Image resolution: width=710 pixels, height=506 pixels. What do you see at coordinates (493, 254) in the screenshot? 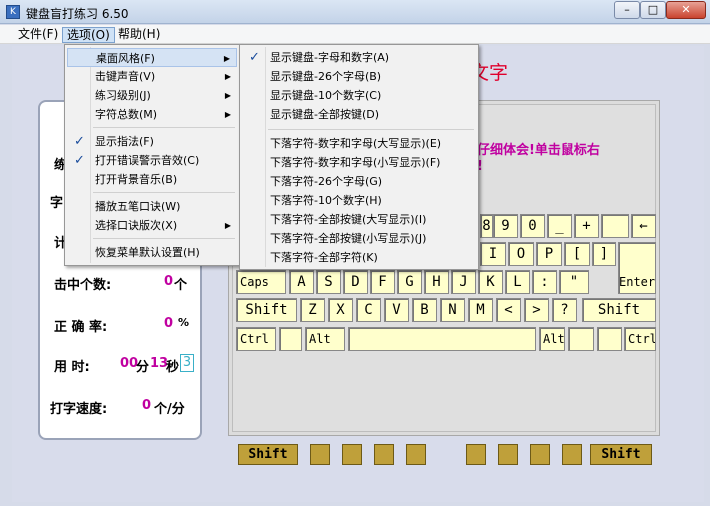
I see `key-i: I` at bounding box center [493, 254].